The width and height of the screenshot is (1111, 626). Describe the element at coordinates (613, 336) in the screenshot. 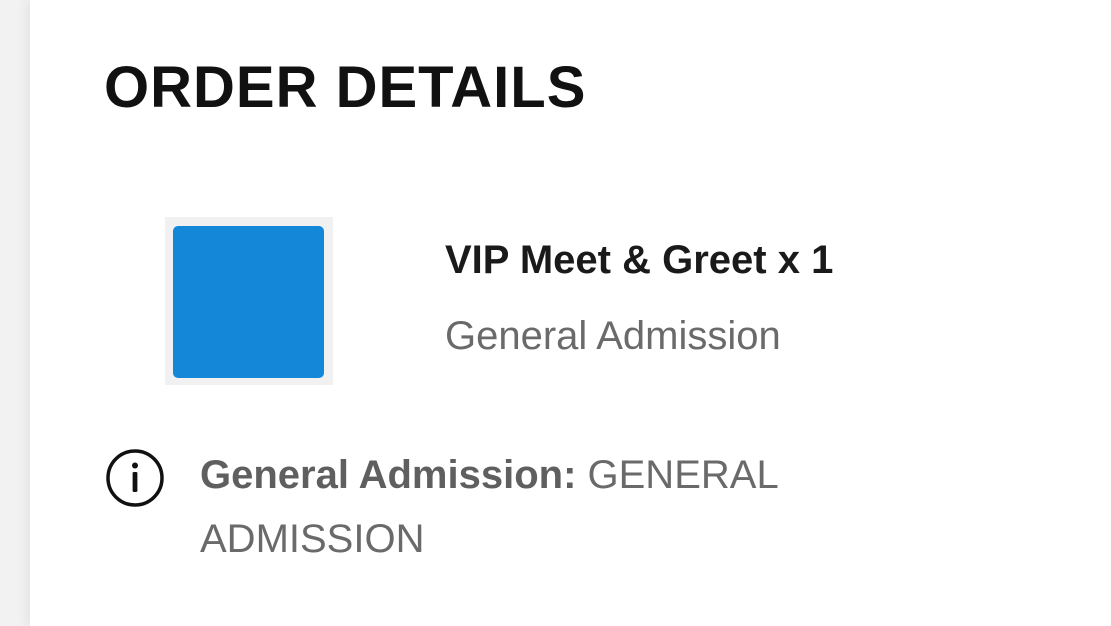

I see `item-variant: General Admission` at that location.